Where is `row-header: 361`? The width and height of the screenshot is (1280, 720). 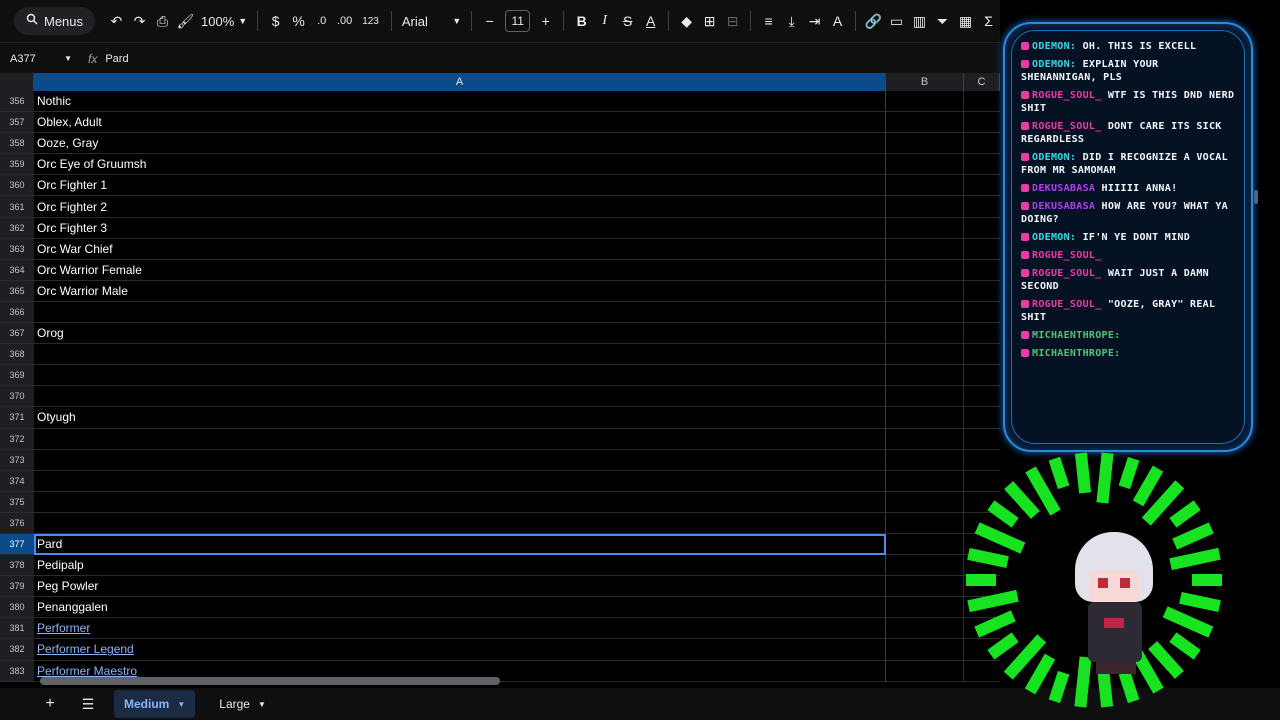
row-header: 361 is located at coordinates (17, 207).